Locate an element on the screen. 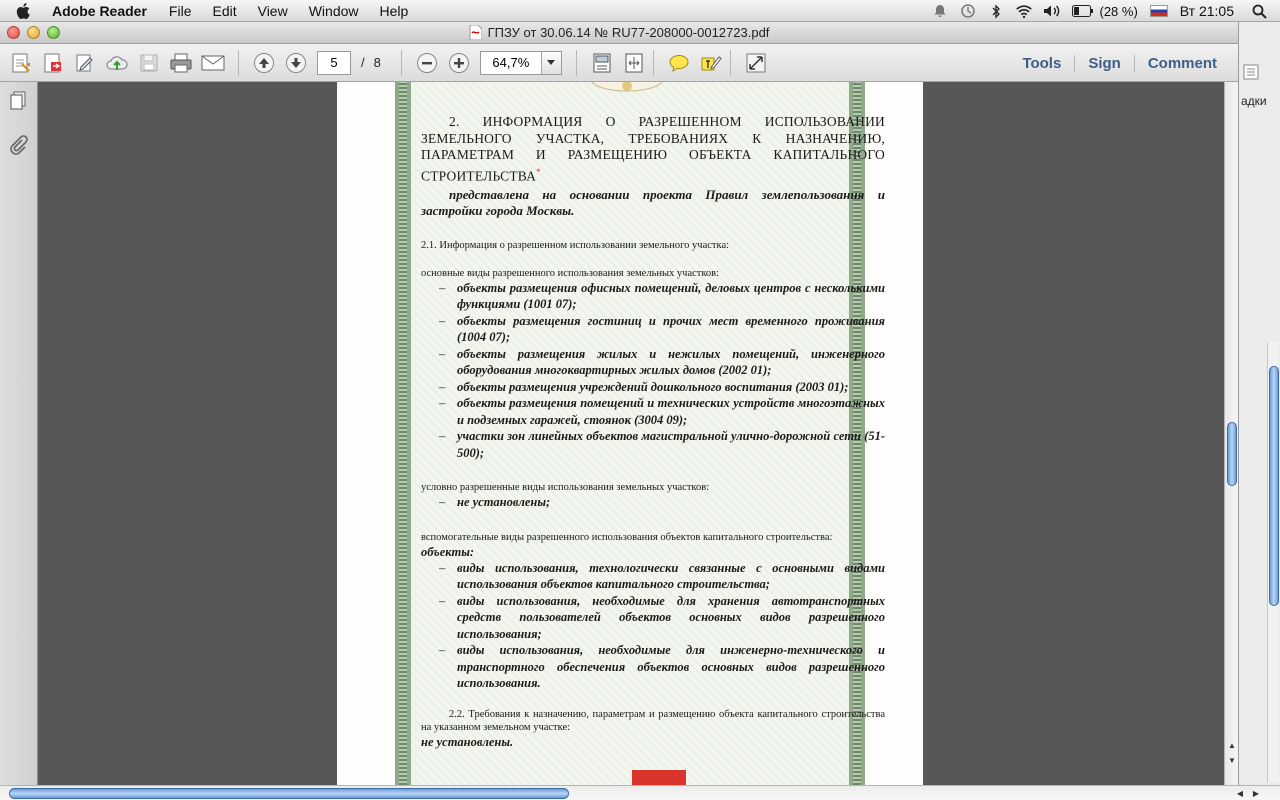 The image size is (1280, 800). previous-page-button is located at coordinates (264, 63).